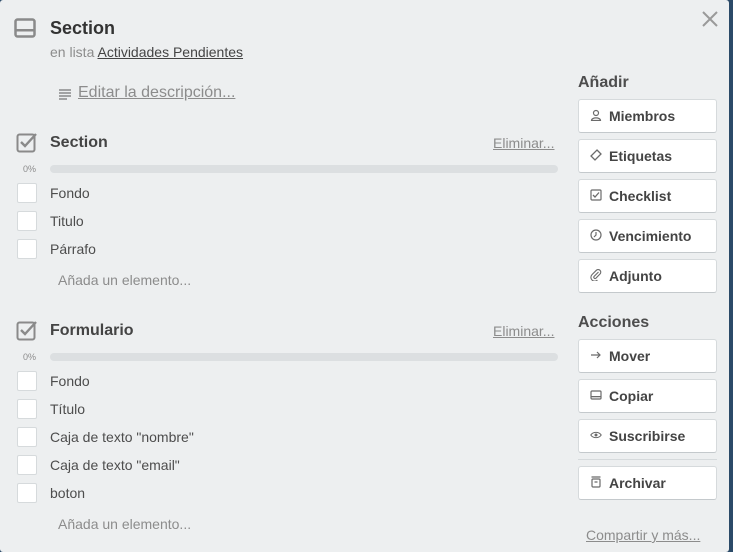 The width and height of the screenshot is (733, 552). Describe the element at coordinates (67, 409) in the screenshot. I see `item-label: Título` at that location.